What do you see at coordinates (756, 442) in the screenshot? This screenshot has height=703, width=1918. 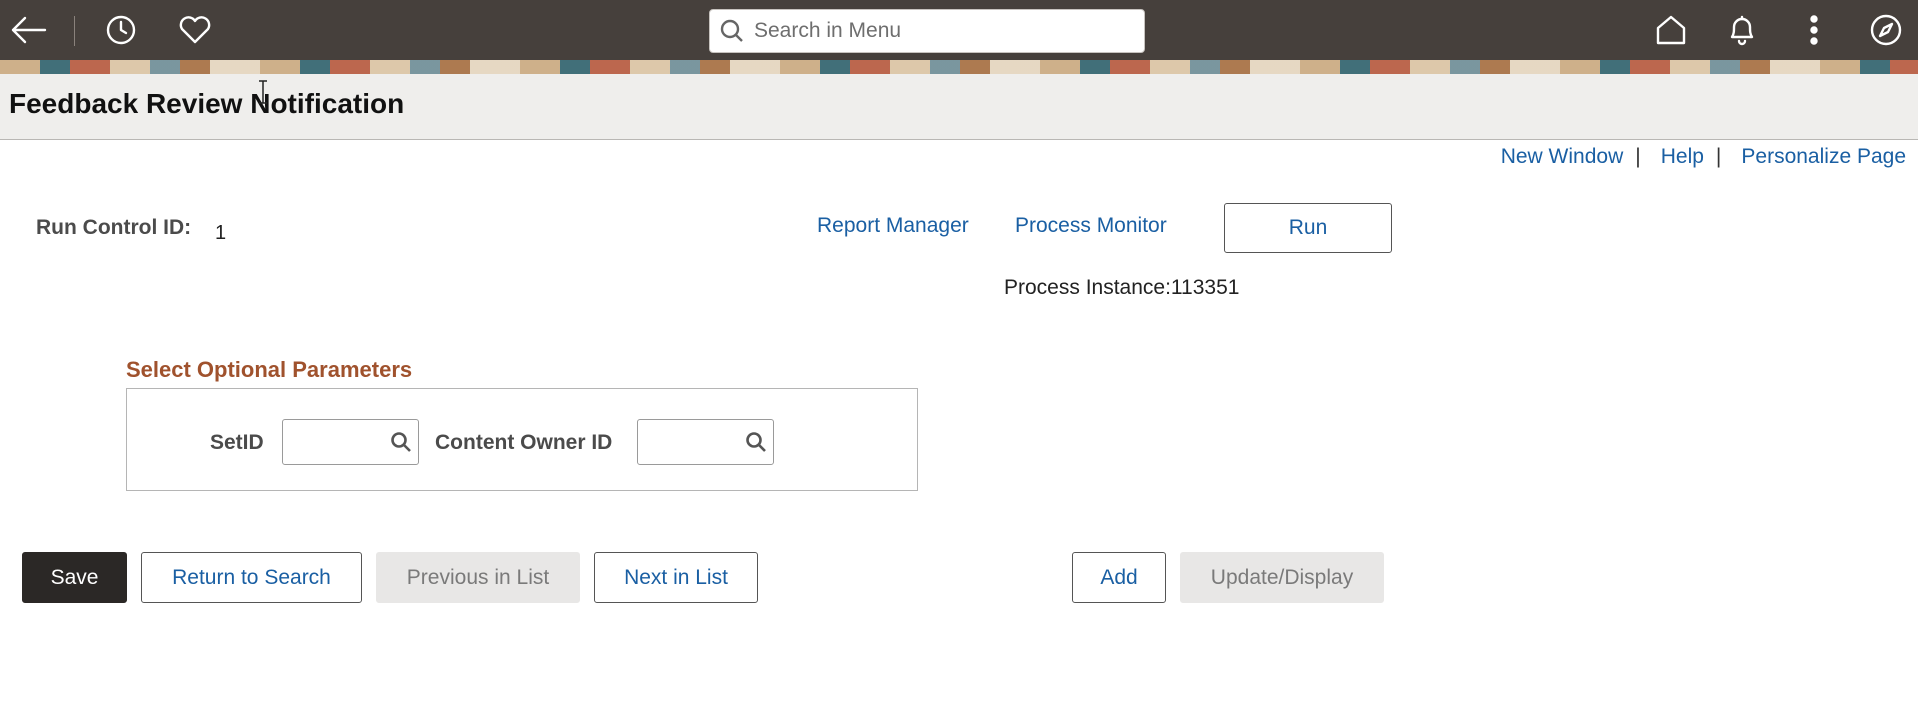 I see `content-owner-lookup-search-icon` at bounding box center [756, 442].